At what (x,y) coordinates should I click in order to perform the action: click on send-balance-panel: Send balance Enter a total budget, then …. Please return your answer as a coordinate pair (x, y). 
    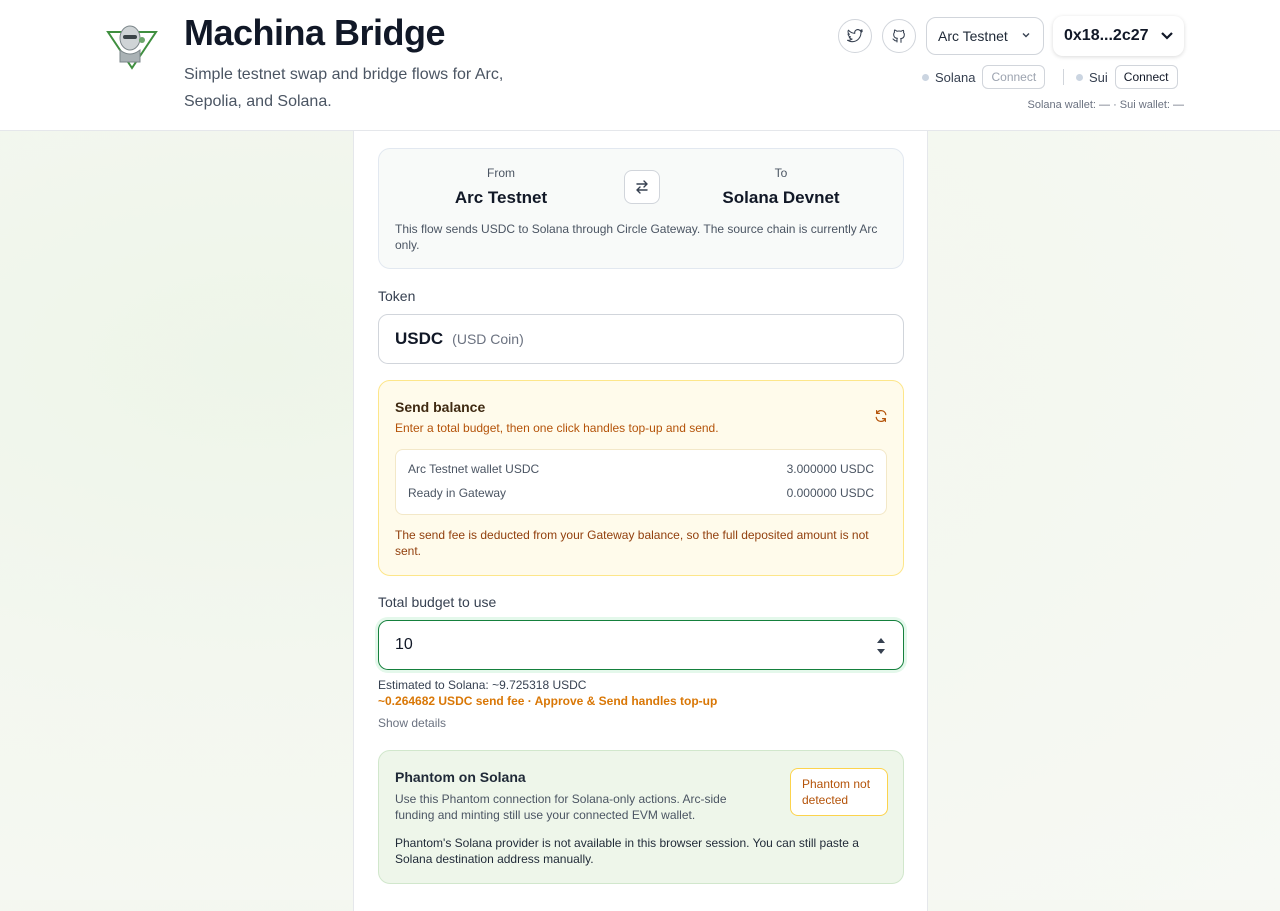
    Looking at the image, I should click on (641, 478).